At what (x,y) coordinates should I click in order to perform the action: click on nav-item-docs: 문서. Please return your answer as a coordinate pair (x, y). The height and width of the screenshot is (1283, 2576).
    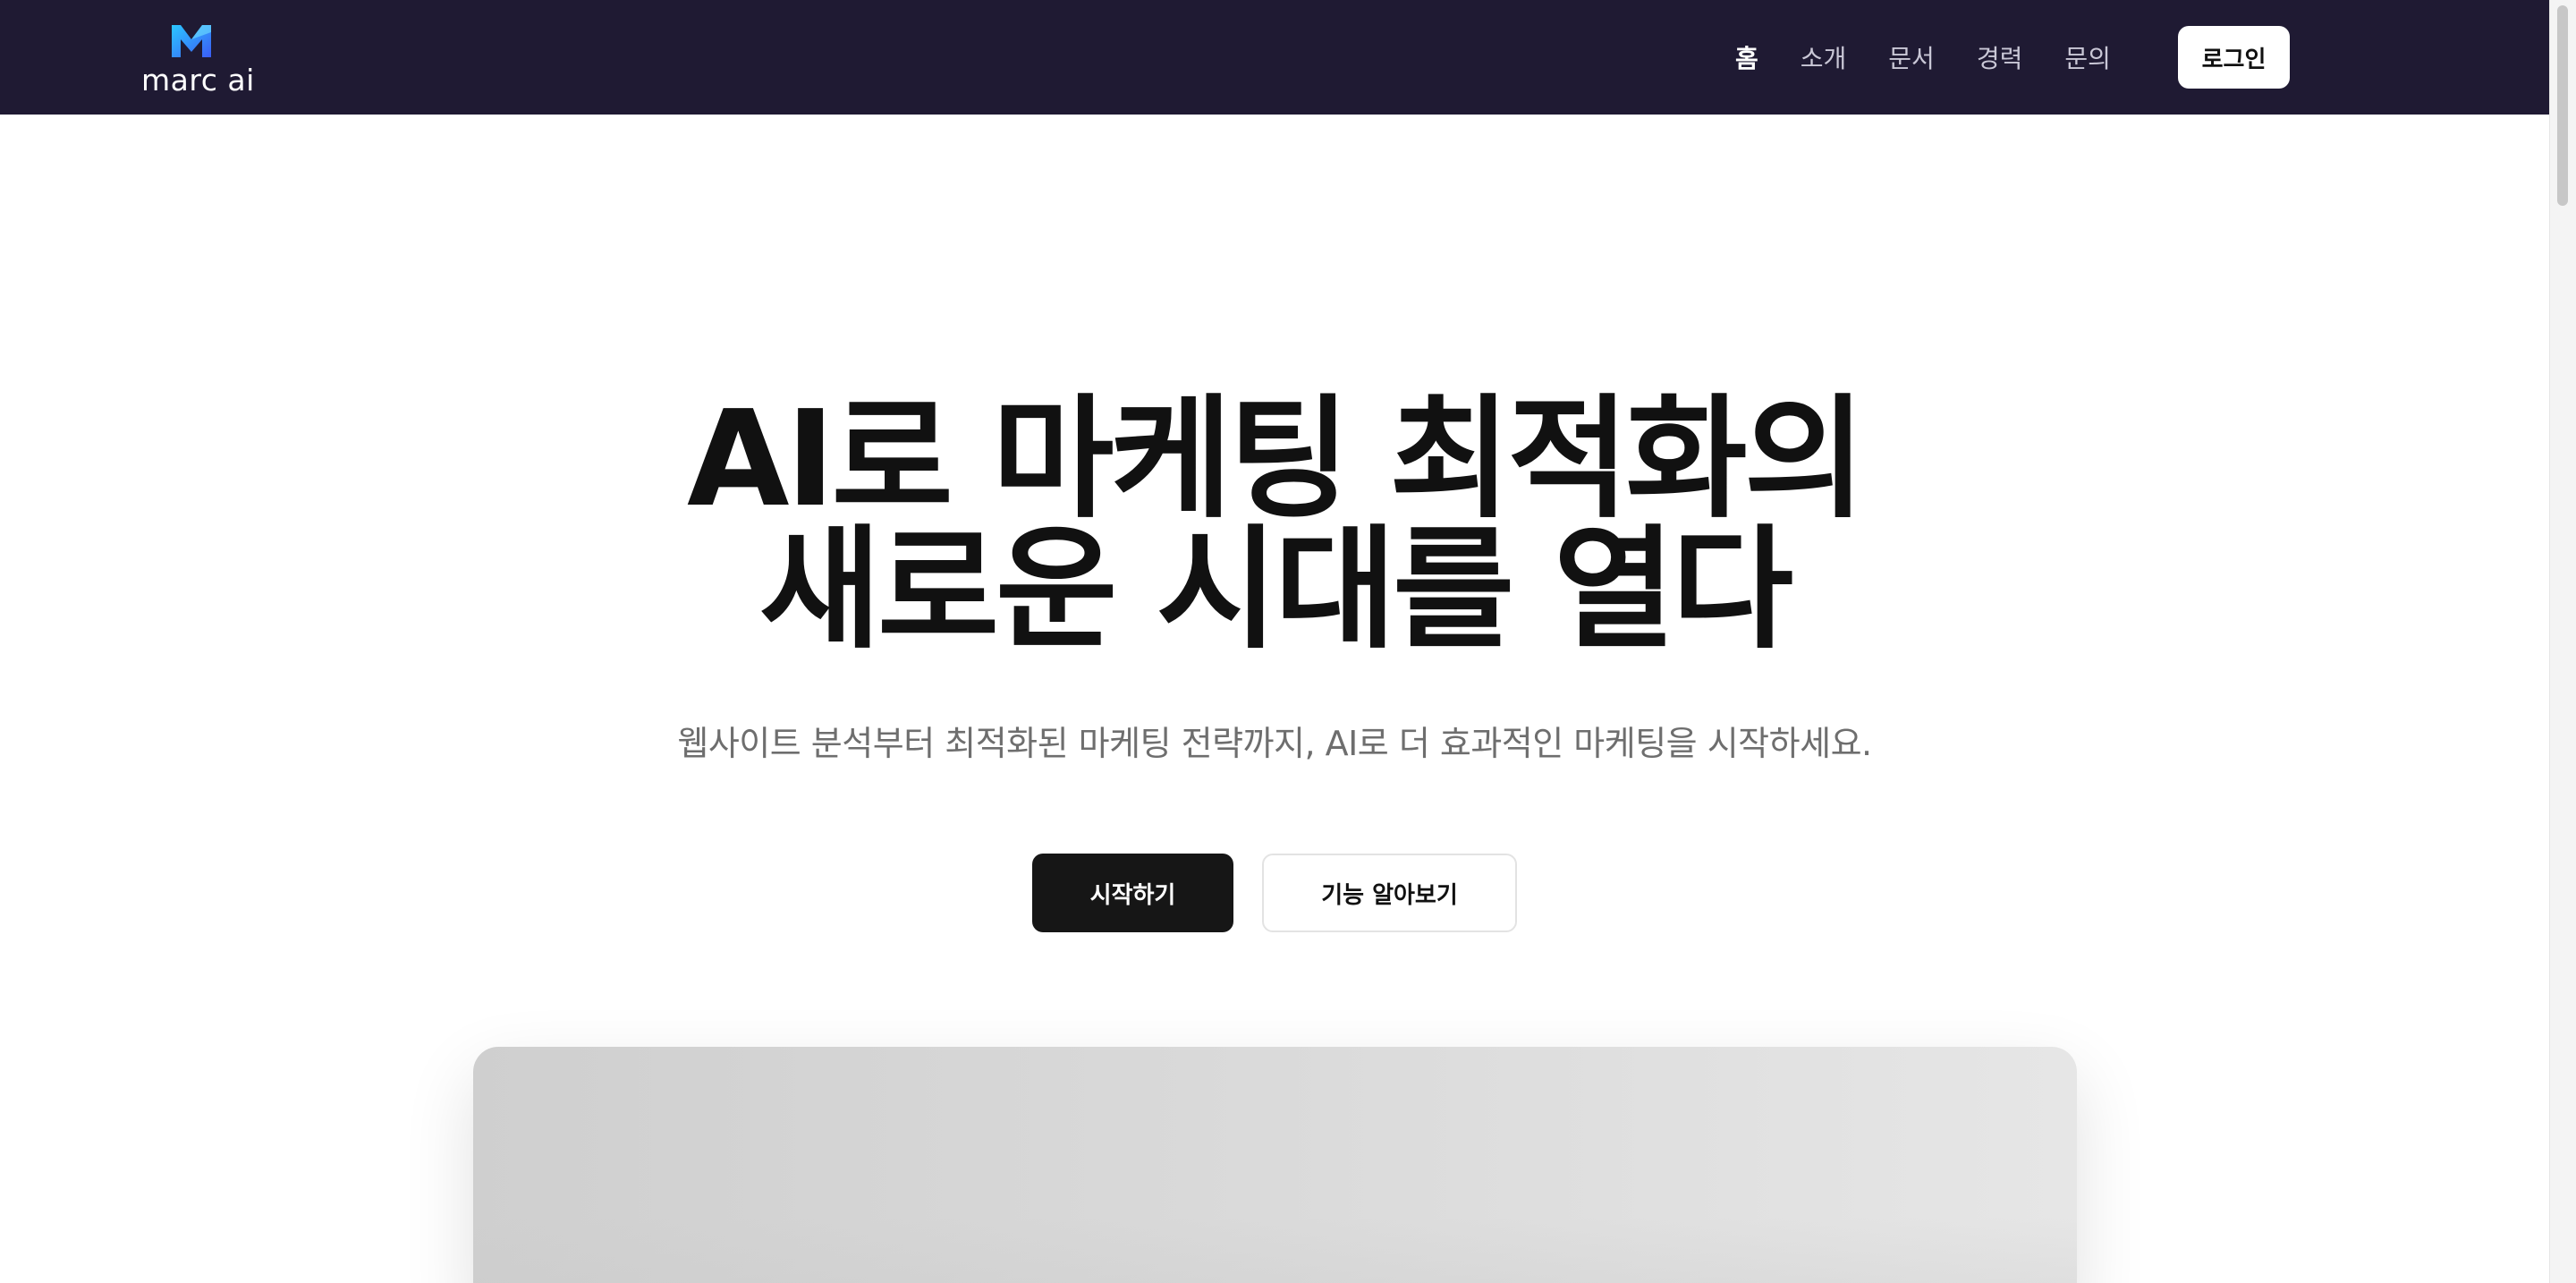
    Looking at the image, I should click on (1911, 57).